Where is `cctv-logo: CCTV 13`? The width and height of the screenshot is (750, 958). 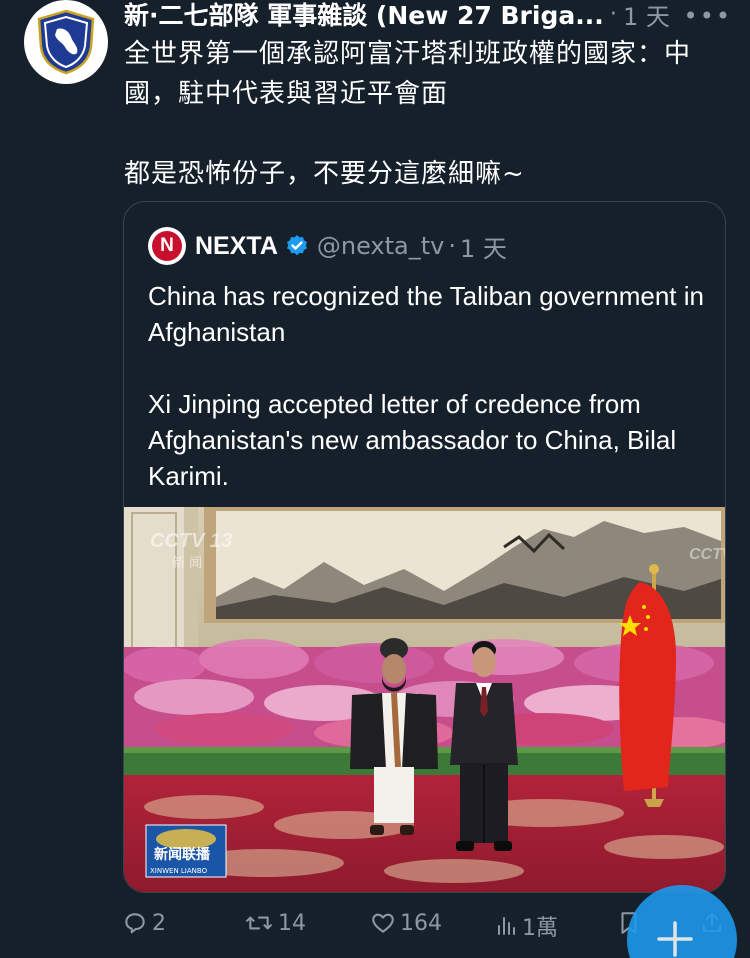 cctv-logo: CCTV 13 is located at coordinates (191, 541).